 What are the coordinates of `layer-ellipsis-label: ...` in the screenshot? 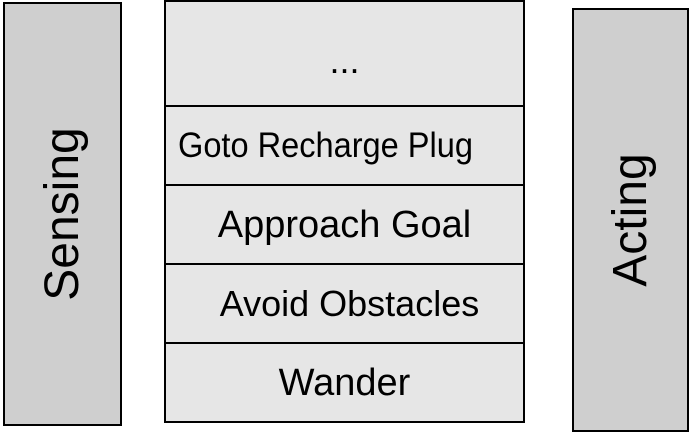 It's located at (344, 60).